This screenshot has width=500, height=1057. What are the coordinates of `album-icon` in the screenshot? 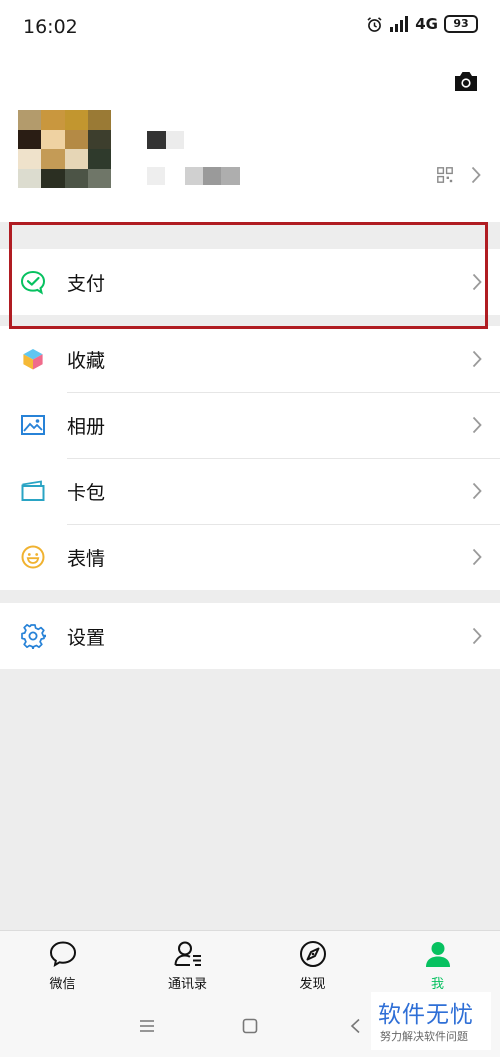 It's located at (33, 425).